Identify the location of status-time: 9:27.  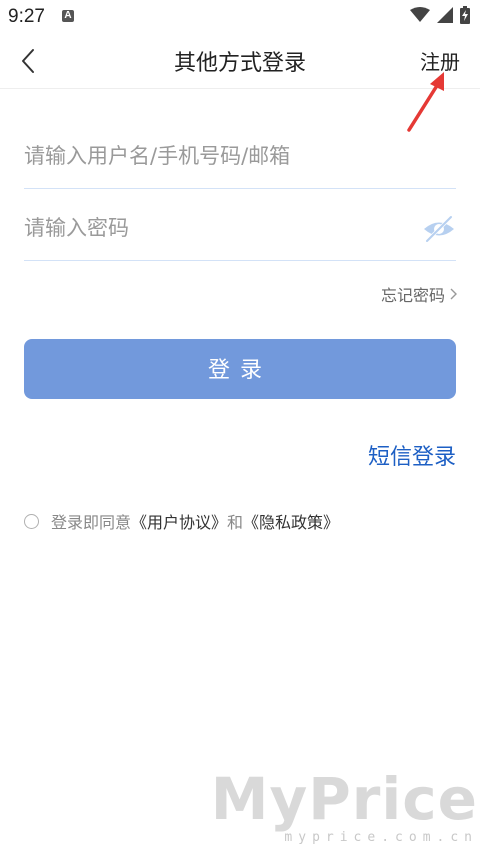
(26, 16).